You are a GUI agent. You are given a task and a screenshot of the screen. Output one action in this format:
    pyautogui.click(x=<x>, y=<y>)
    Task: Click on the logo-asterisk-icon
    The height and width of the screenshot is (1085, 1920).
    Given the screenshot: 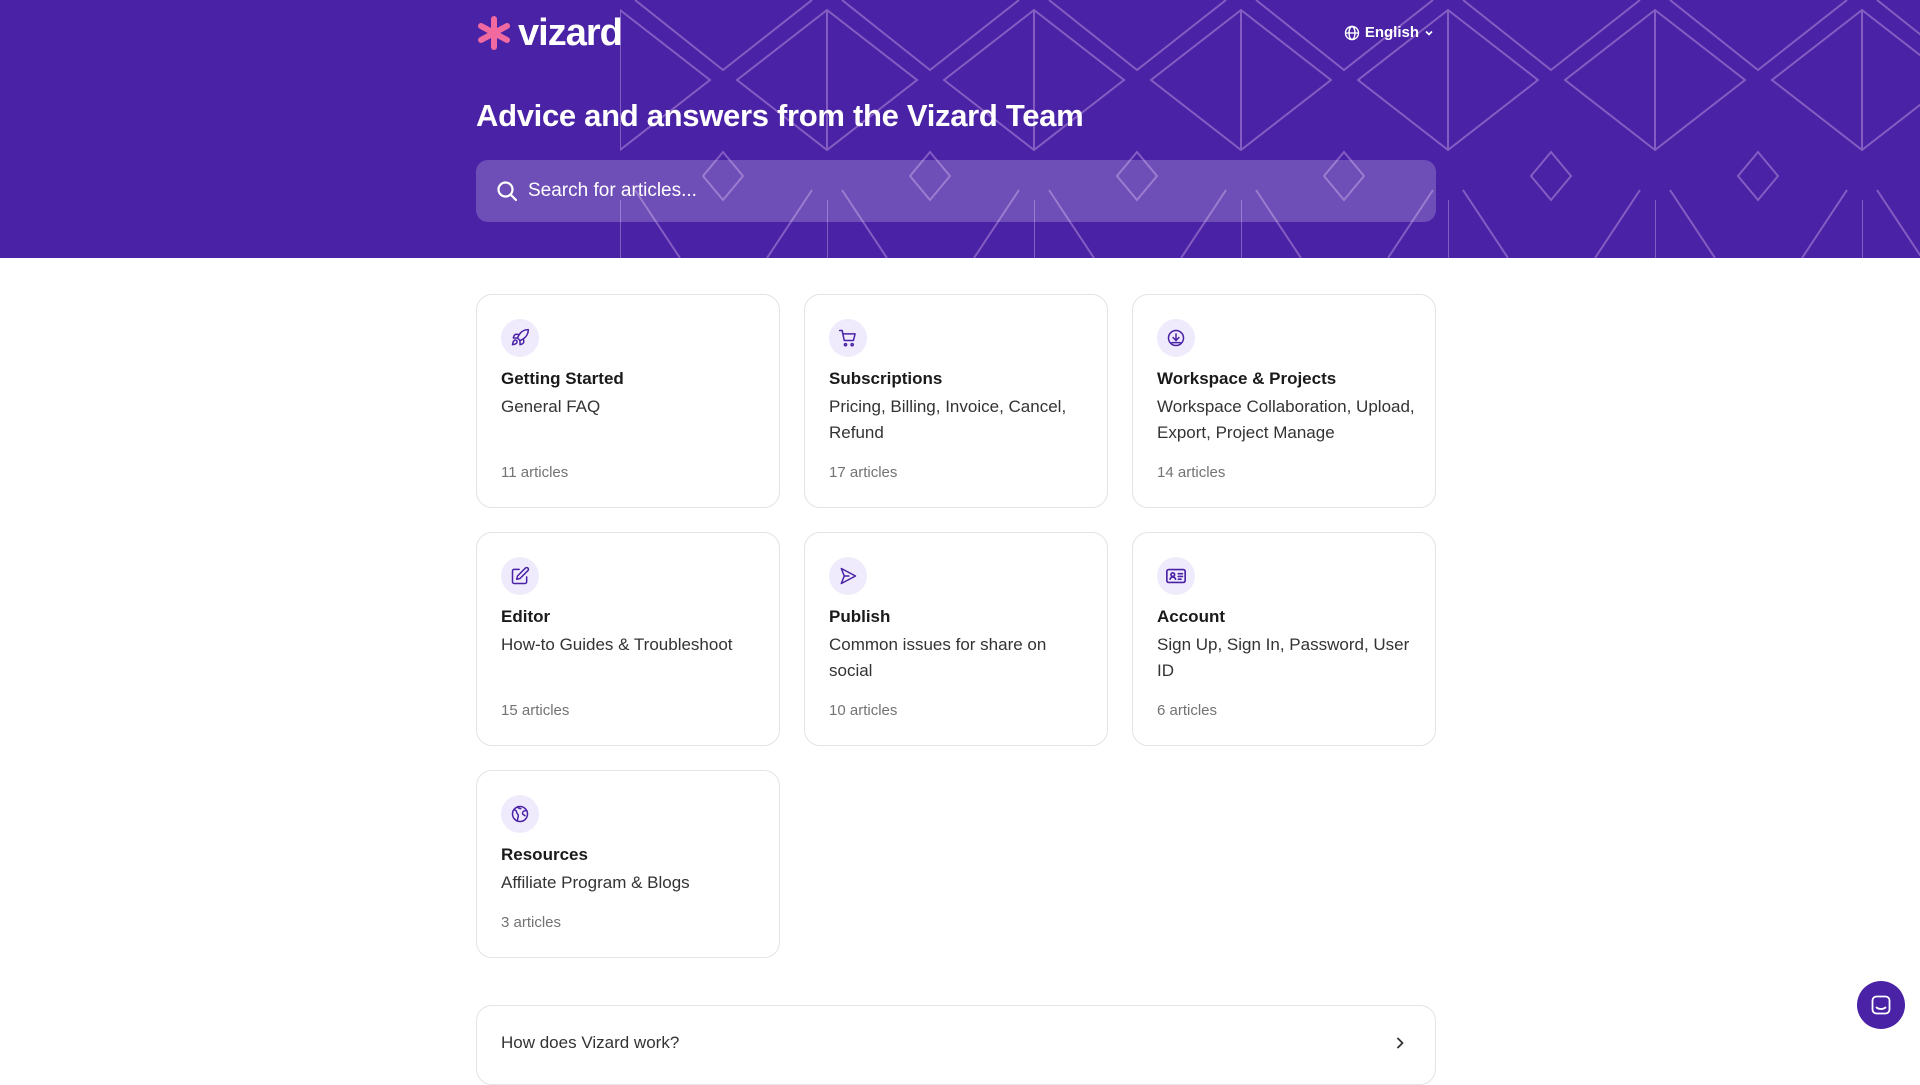 What is the action you would take?
    pyautogui.click(x=494, y=33)
    